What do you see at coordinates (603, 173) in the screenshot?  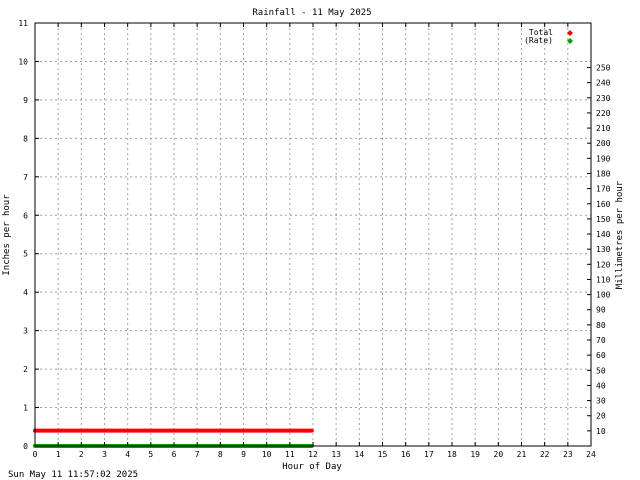 I see `y2-tick-label: 180` at bounding box center [603, 173].